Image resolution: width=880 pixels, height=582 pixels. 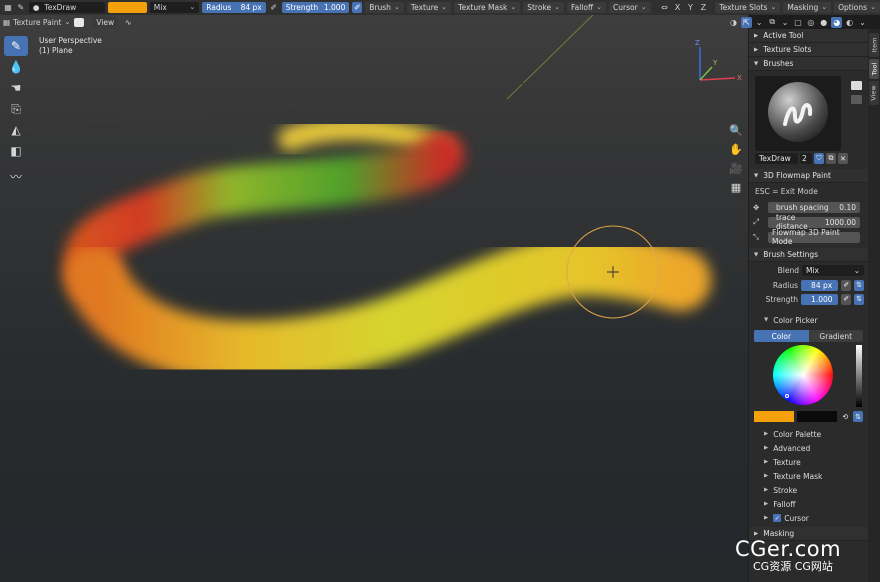 I want to click on stroke-subpanel: ▶ Stroke, so click(x=808, y=490).